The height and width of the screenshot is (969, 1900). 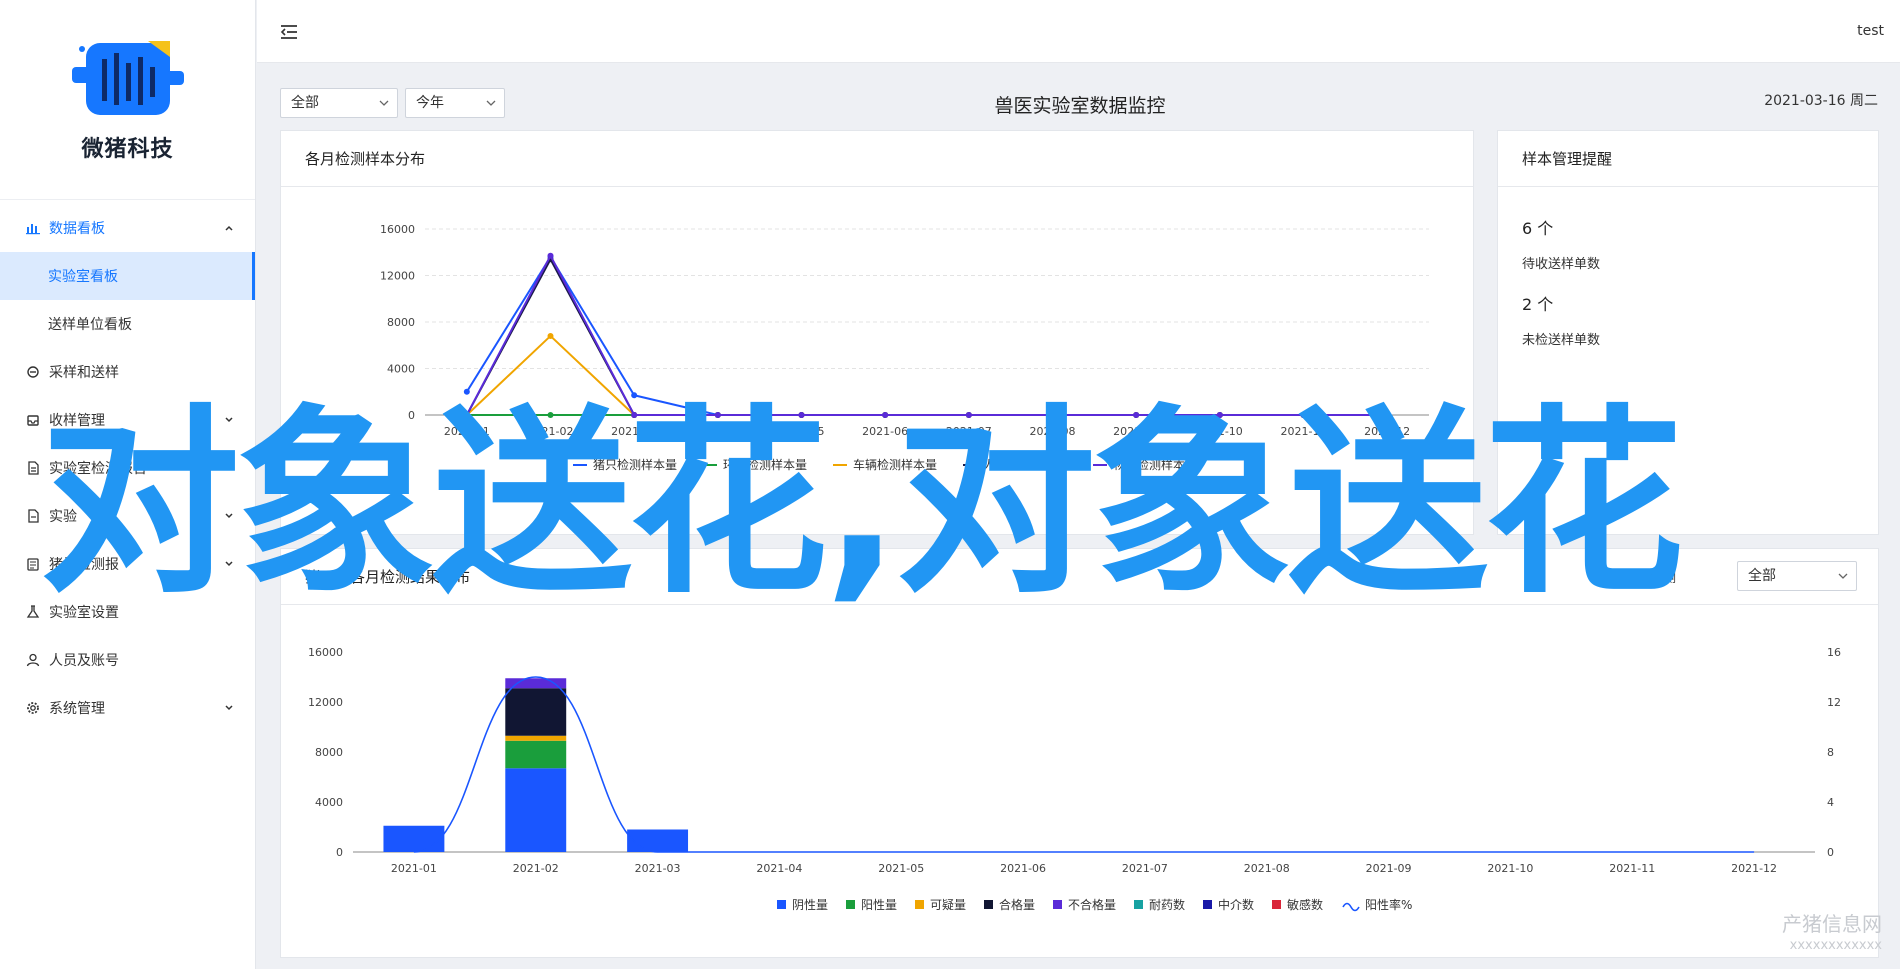 What do you see at coordinates (33, 420) in the screenshot?
I see `inbox-icon` at bounding box center [33, 420].